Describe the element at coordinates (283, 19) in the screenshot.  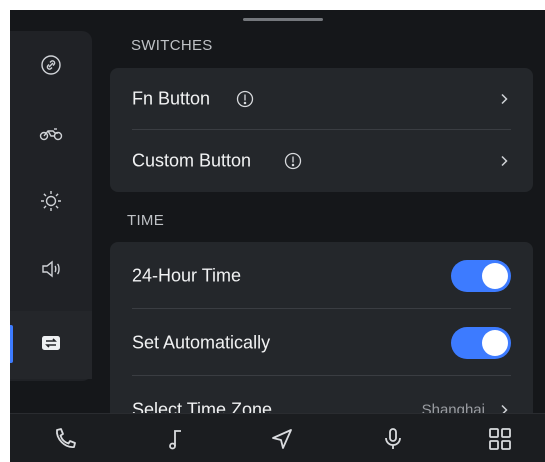
I see `drag-handle` at that location.